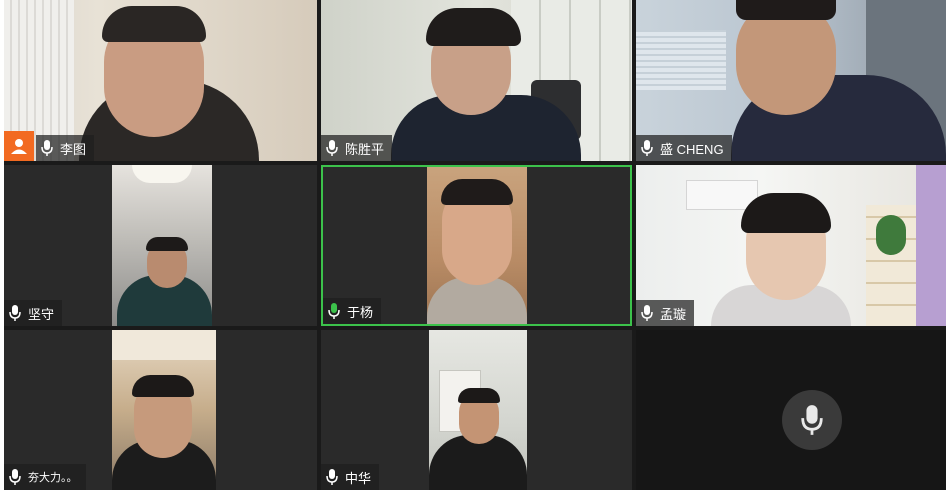  What do you see at coordinates (53, 478) in the screenshot?
I see `participant-name: 夯大力。。` at bounding box center [53, 478].